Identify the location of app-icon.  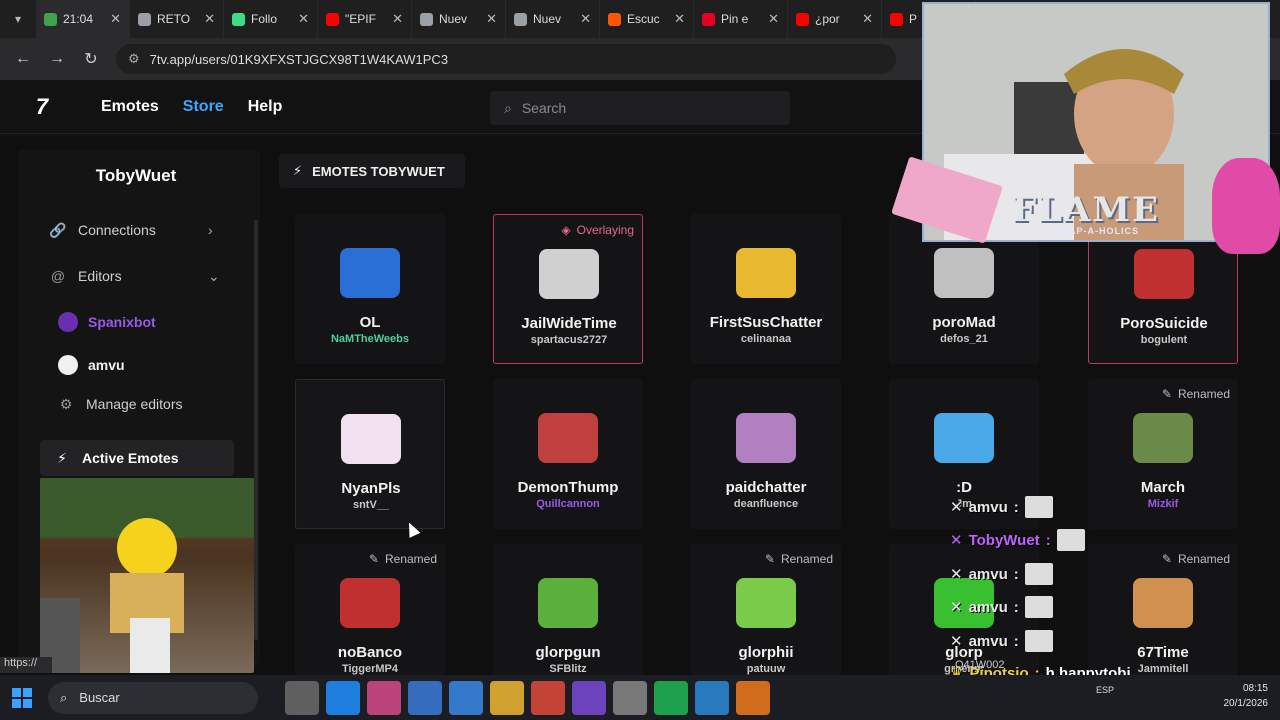
(753, 697).